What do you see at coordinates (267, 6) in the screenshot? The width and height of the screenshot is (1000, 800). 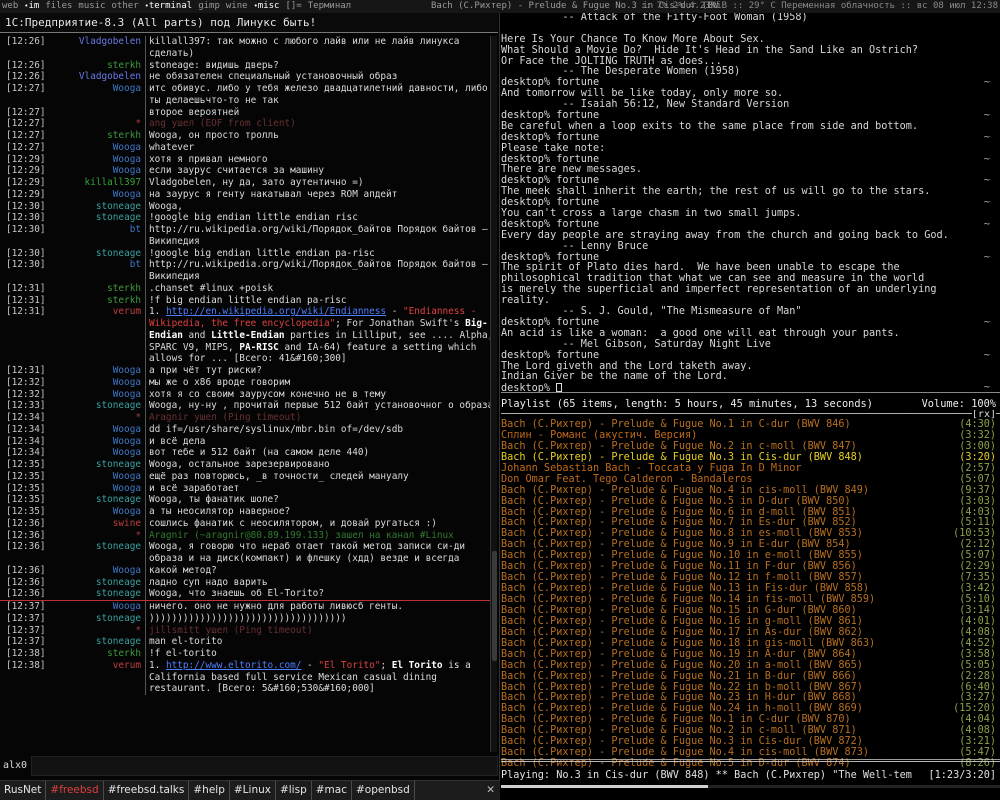 I see `workspace-tag: misc` at bounding box center [267, 6].